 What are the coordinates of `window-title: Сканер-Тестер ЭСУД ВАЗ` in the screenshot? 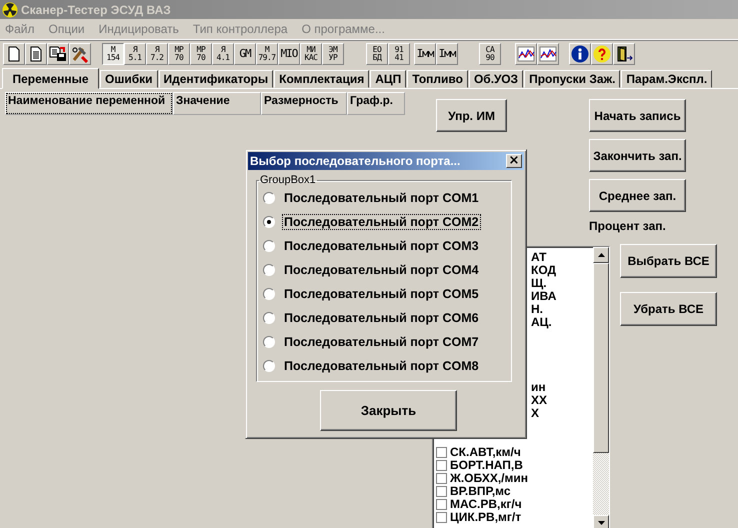 It's located at (96, 9).